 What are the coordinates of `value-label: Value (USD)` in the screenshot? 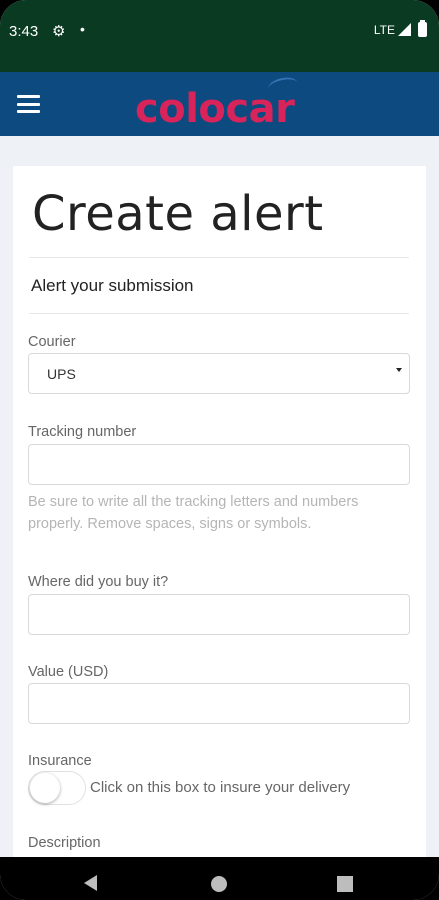 It's located at (68, 672).